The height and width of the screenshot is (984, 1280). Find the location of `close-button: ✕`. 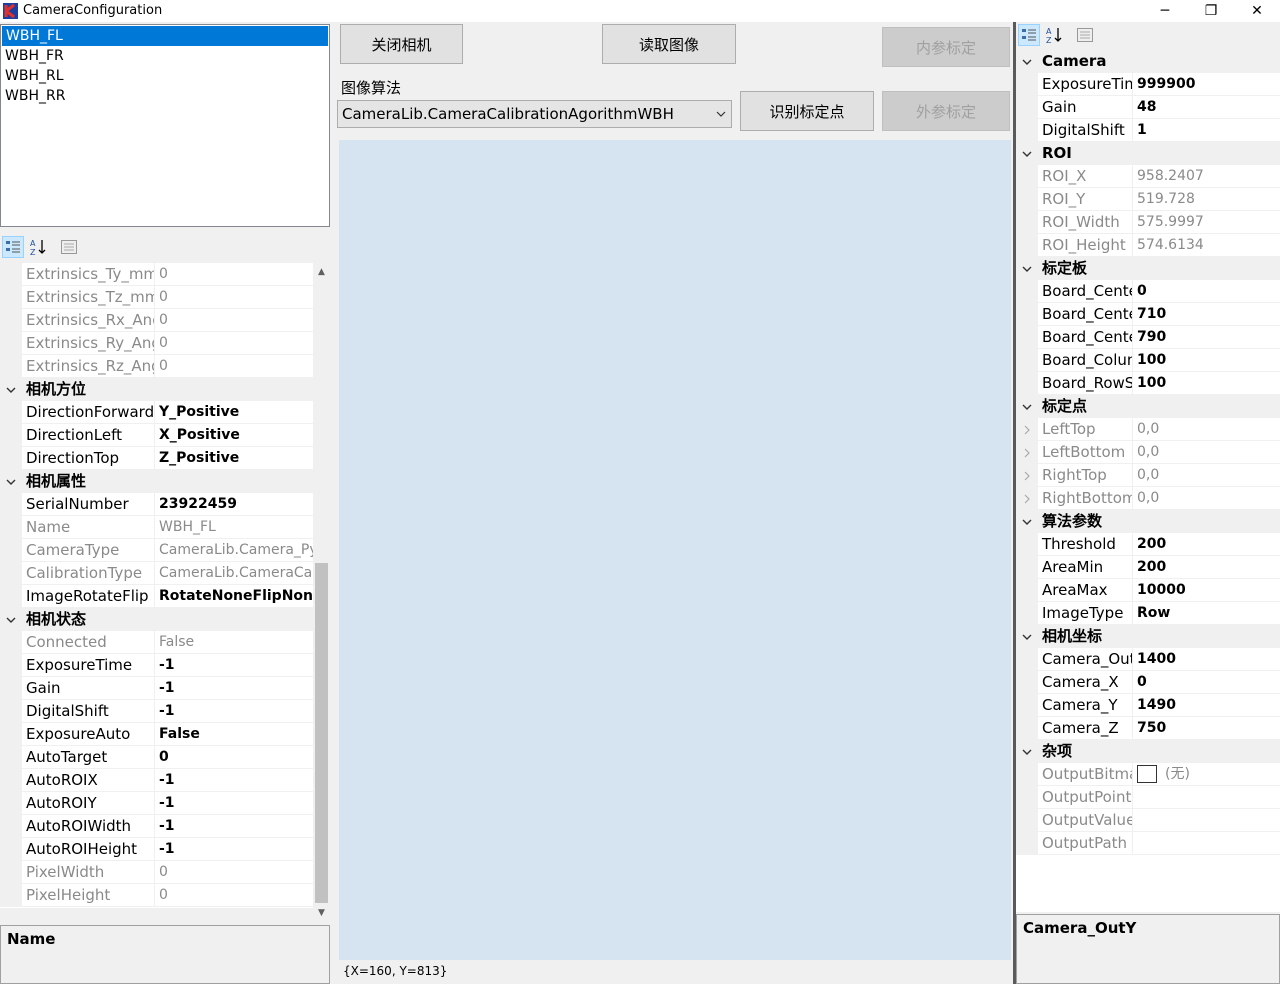

close-button: ✕ is located at coordinates (1257, 11).